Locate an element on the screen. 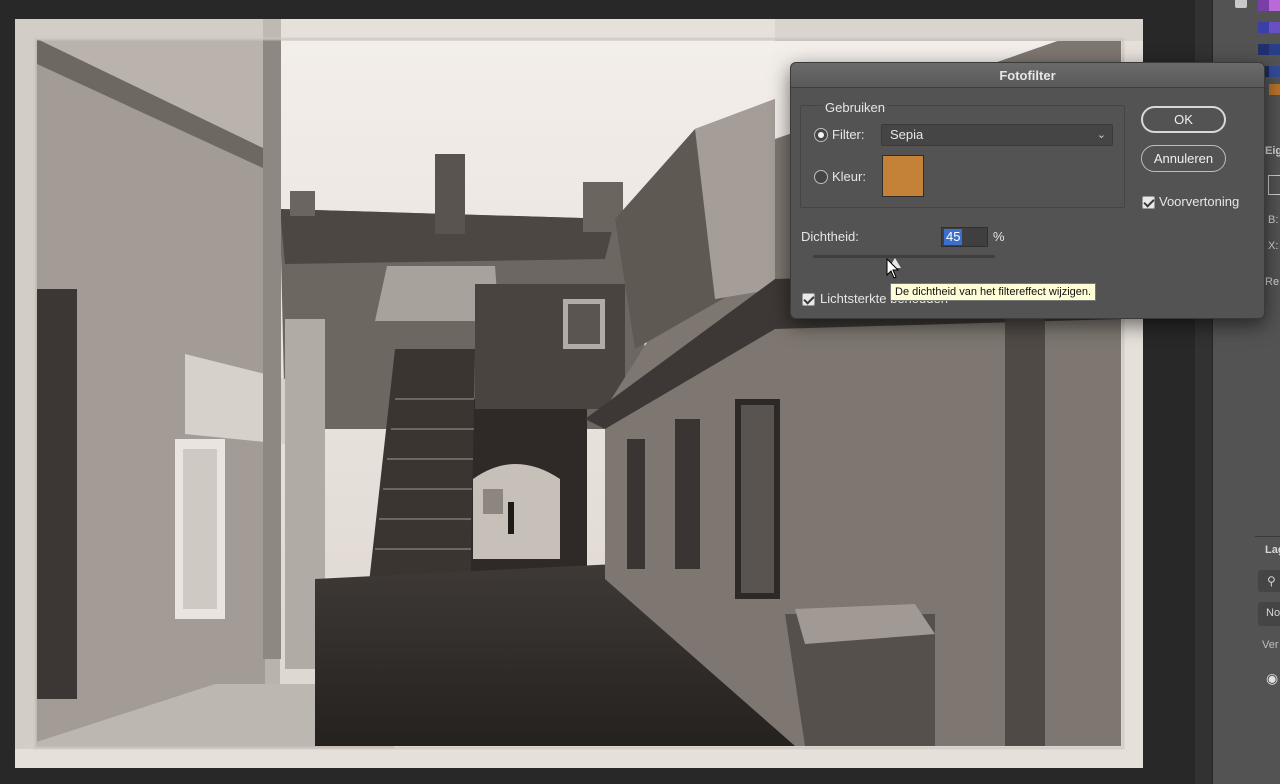 The height and width of the screenshot is (784, 1280). search-icon: ⚲ is located at coordinates (1271, 581).